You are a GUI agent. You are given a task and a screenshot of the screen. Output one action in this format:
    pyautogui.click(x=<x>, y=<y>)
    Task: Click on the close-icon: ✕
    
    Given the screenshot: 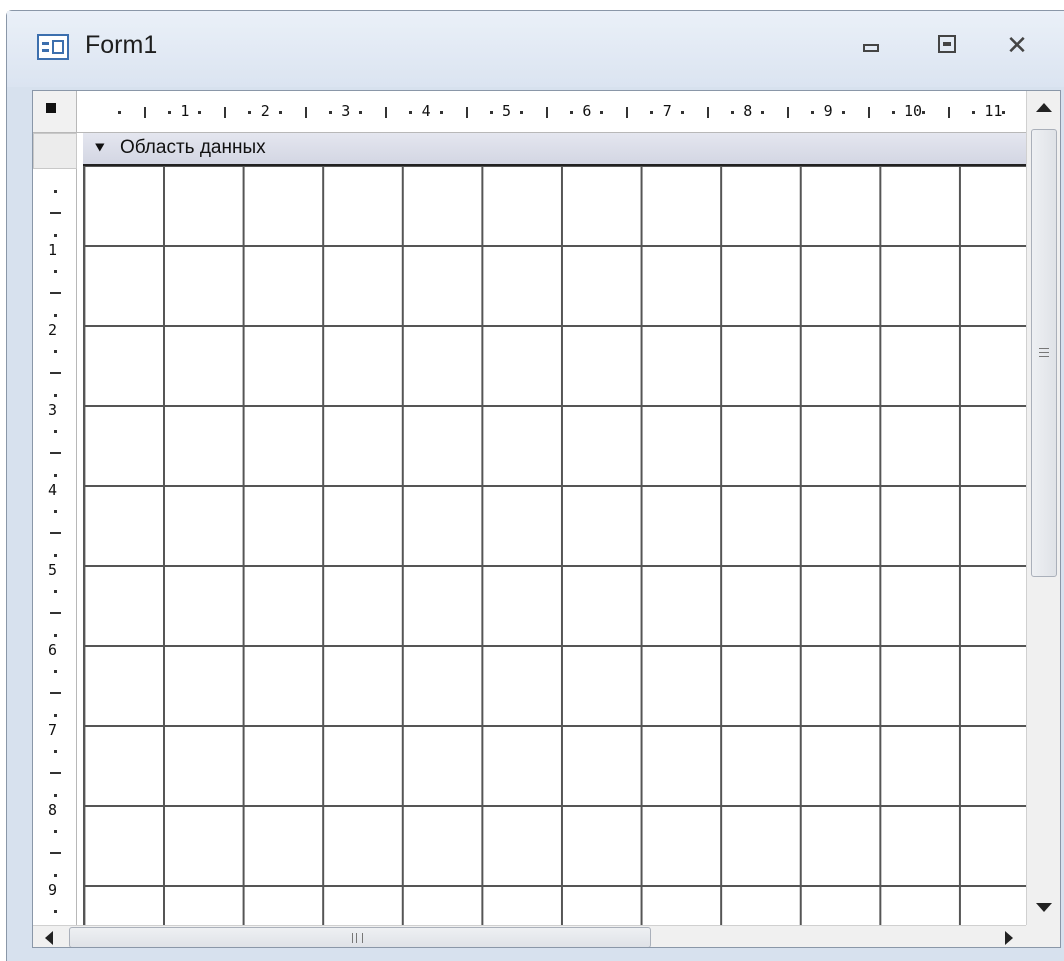 What is the action you would take?
    pyautogui.click(x=1017, y=45)
    